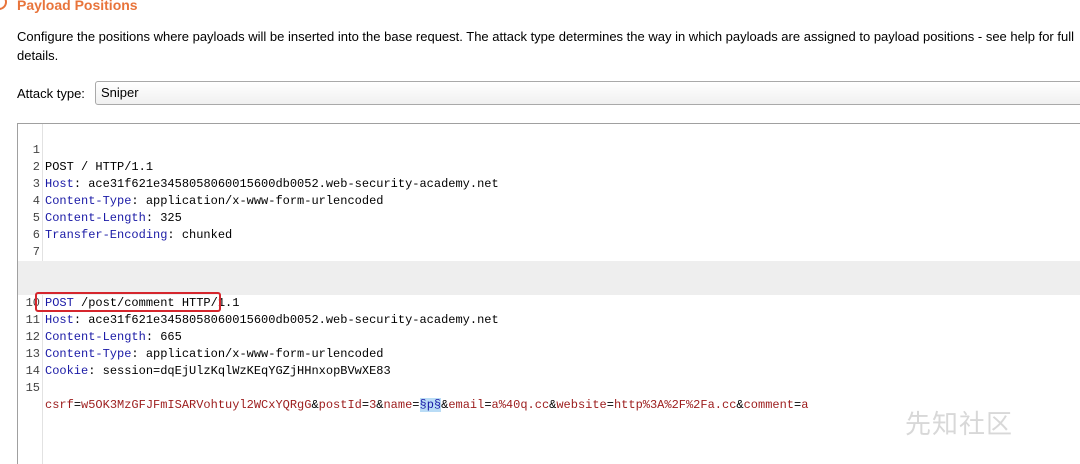  What do you see at coordinates (77, 6) in the screenshot?
I see `section-title: Payload Positions` at bounding box center [77, 6].